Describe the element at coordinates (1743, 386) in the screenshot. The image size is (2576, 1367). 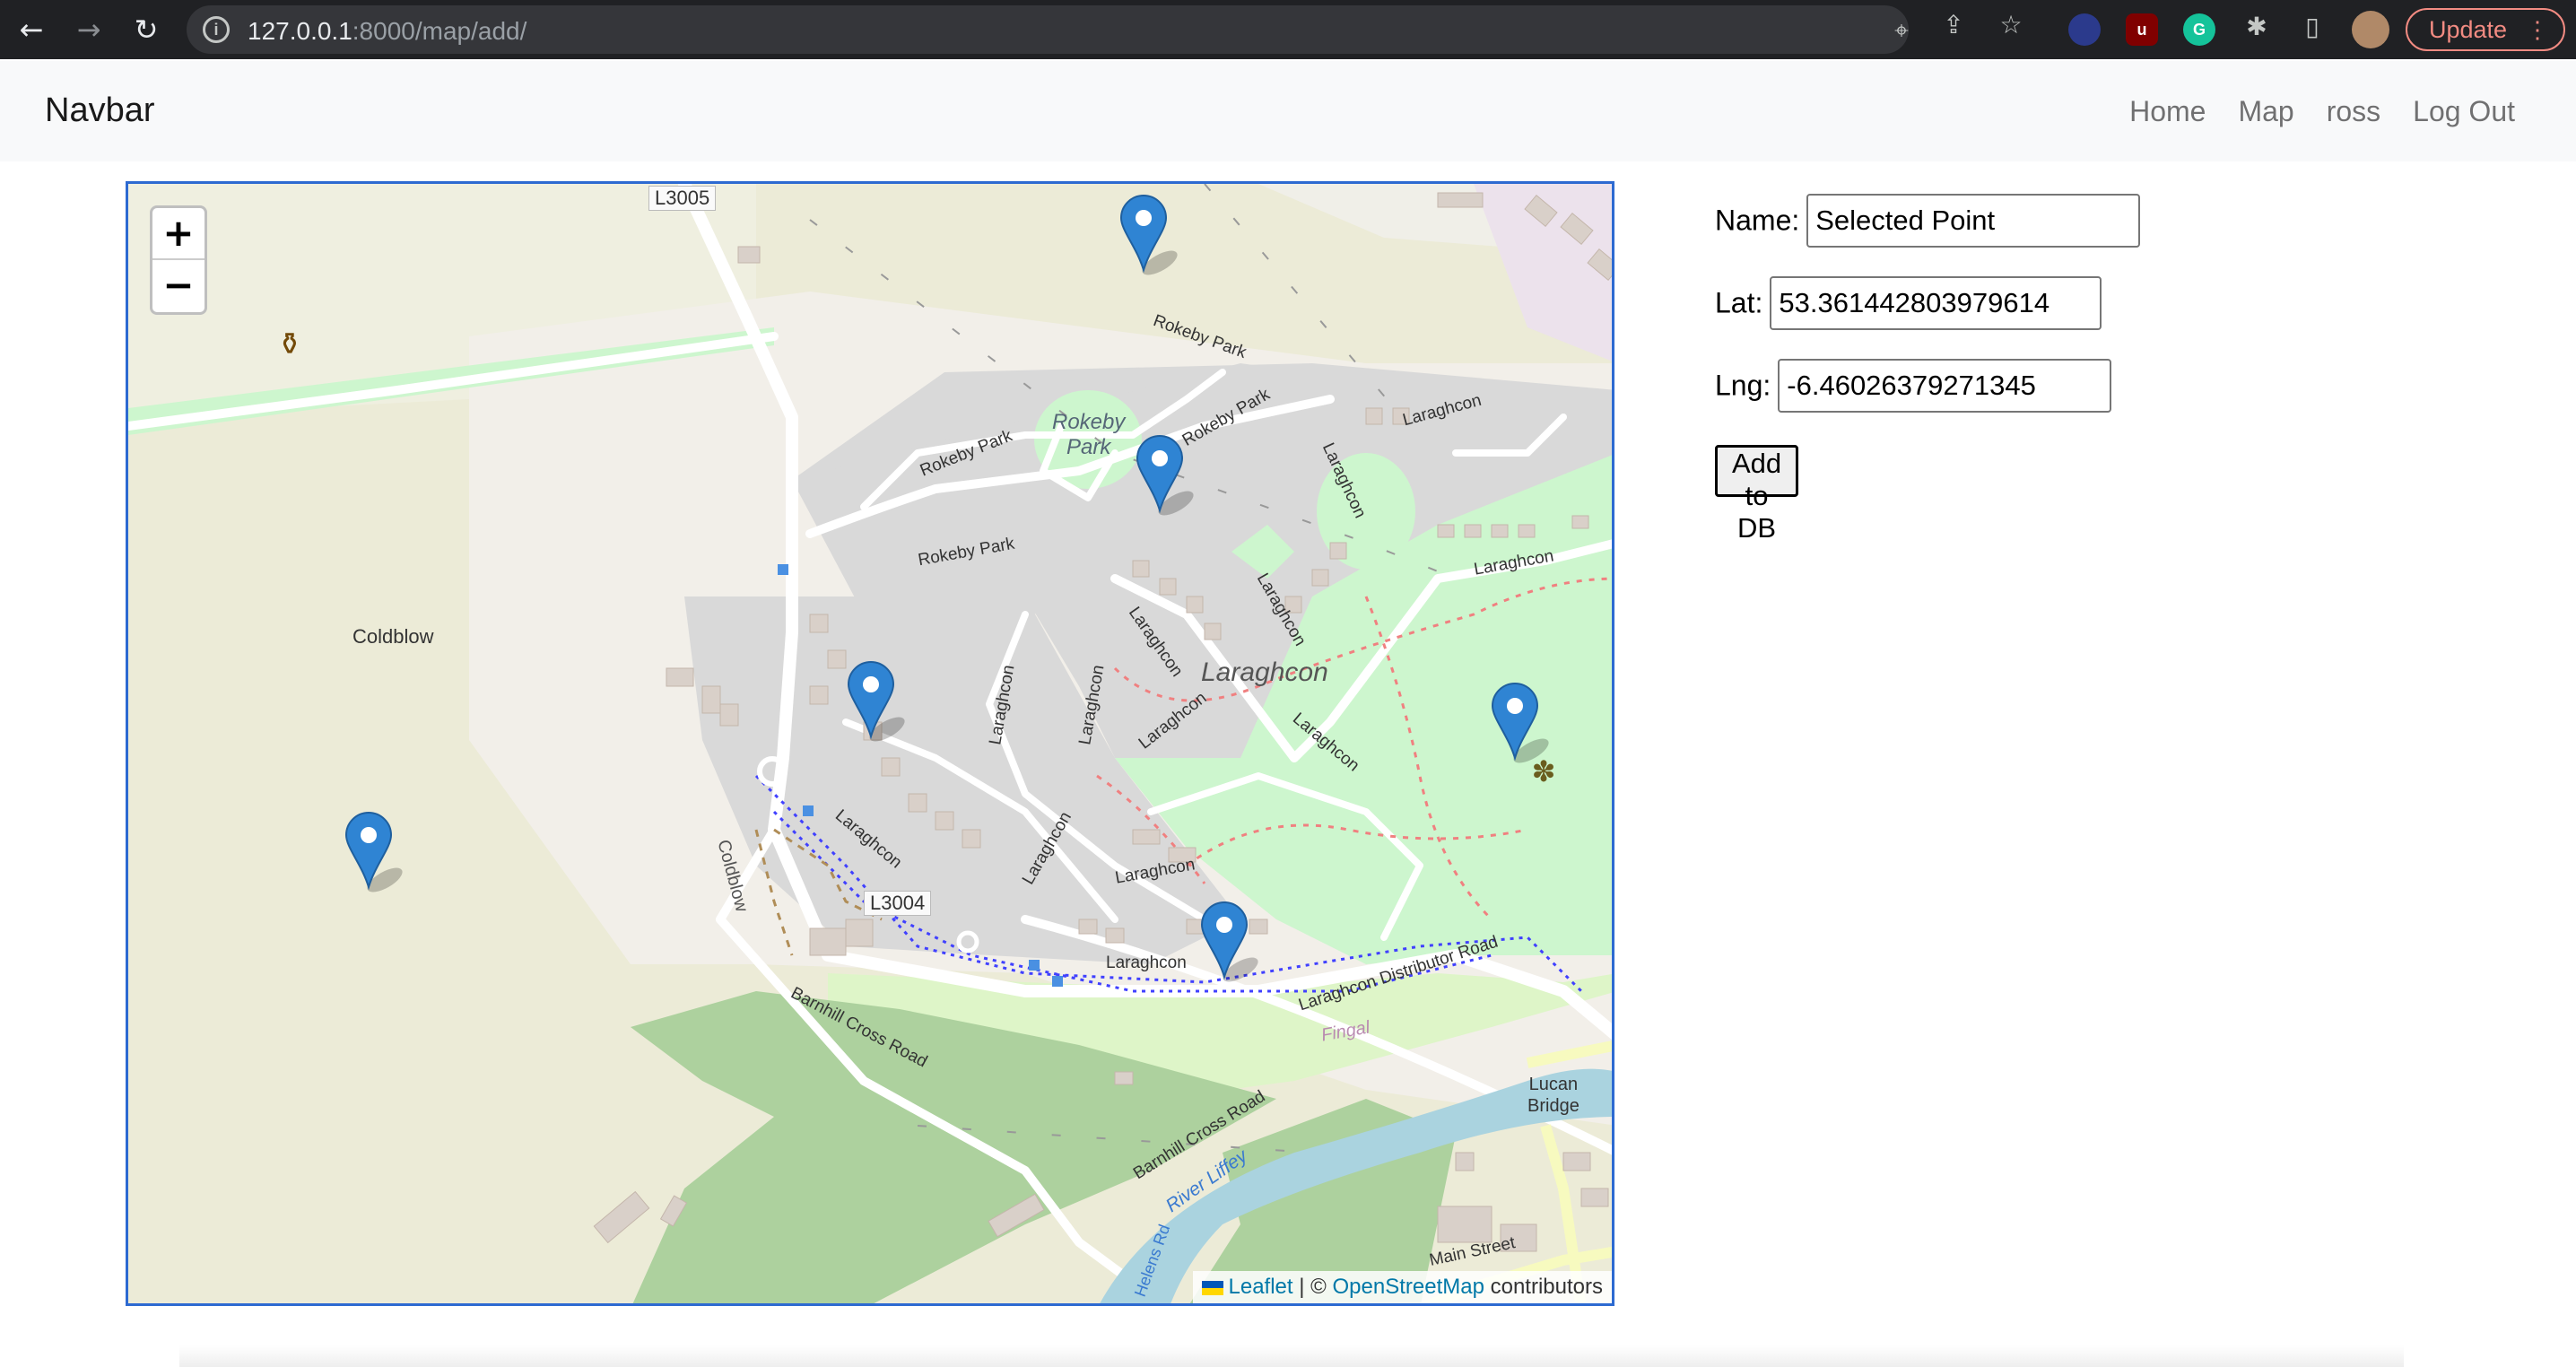
I see `lng-label: Lng:` at that location.